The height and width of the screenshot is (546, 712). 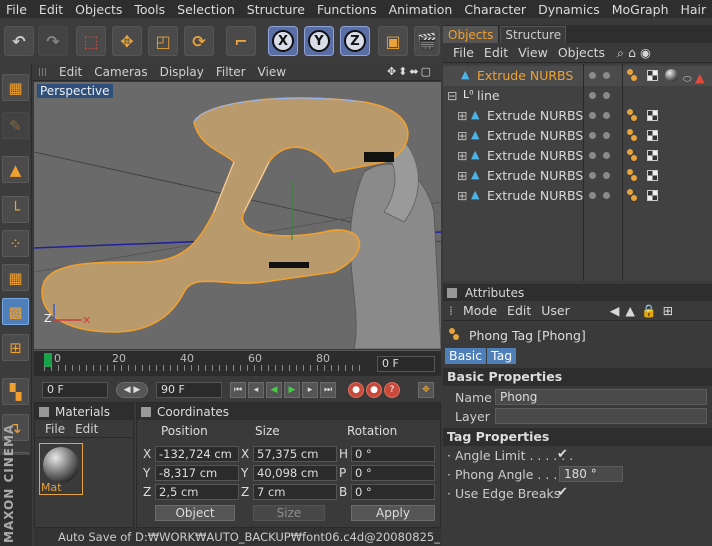 What do you see at coordinates (15, 277) in the screenshot?
I see `edges-mode-button: ▦` at bounding box center [15, 277].